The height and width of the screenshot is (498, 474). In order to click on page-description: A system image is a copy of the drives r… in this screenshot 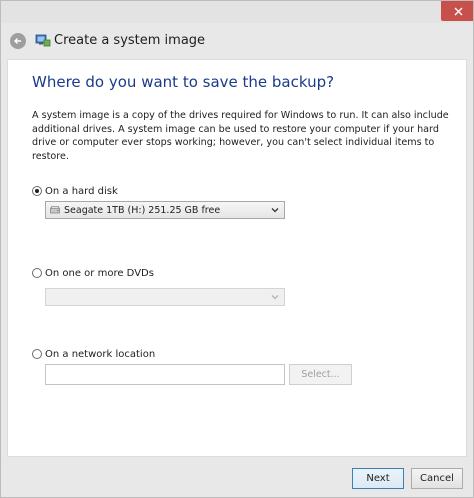, I will do `click(240, 136)`.